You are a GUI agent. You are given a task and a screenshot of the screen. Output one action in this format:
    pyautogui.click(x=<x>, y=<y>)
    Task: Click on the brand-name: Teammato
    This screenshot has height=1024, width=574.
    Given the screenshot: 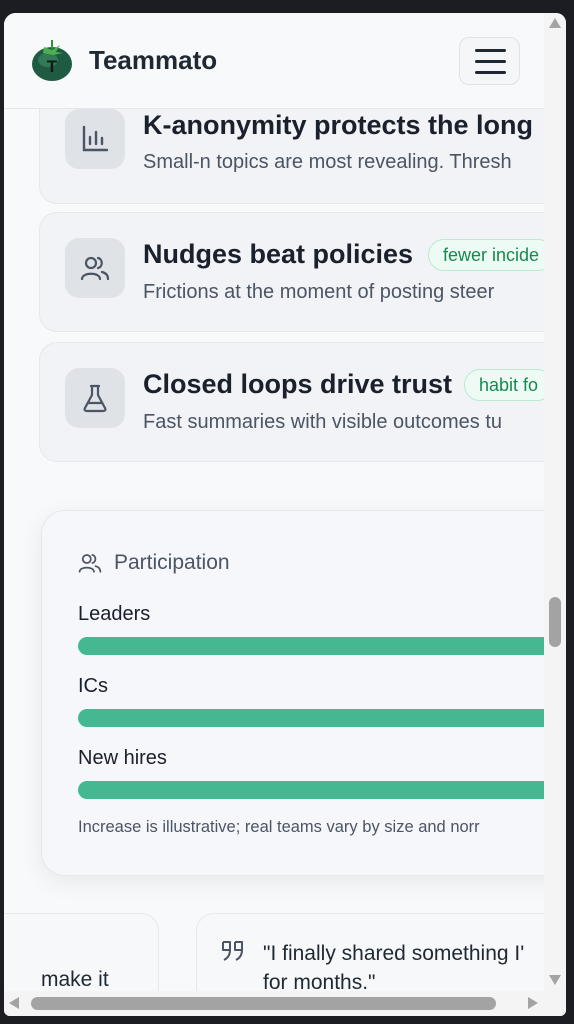 What is the action you would take?
    pyautogui.click(x=153, y=60)
    